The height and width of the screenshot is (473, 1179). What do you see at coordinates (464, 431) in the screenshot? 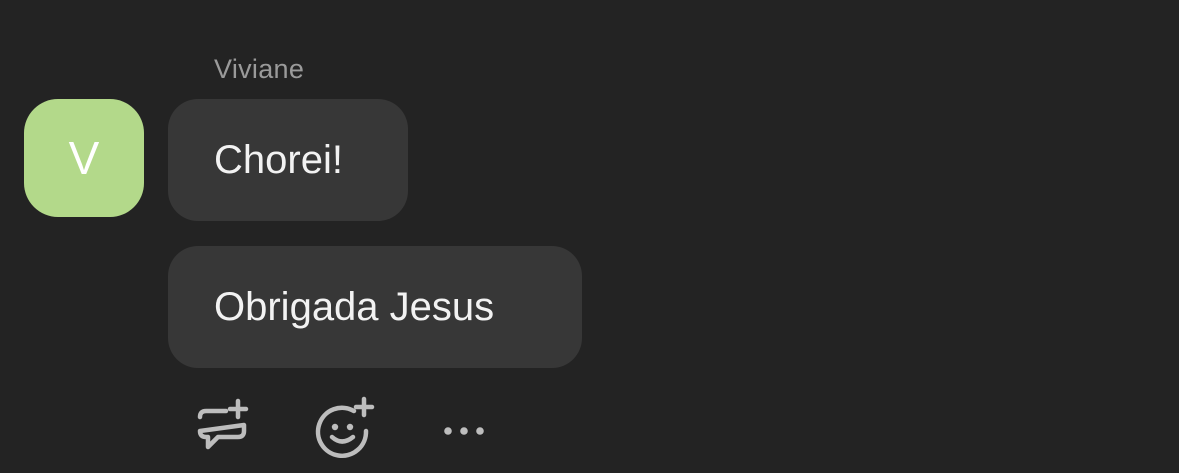
I see `more-options-icon` at bounding box center [464, 431].